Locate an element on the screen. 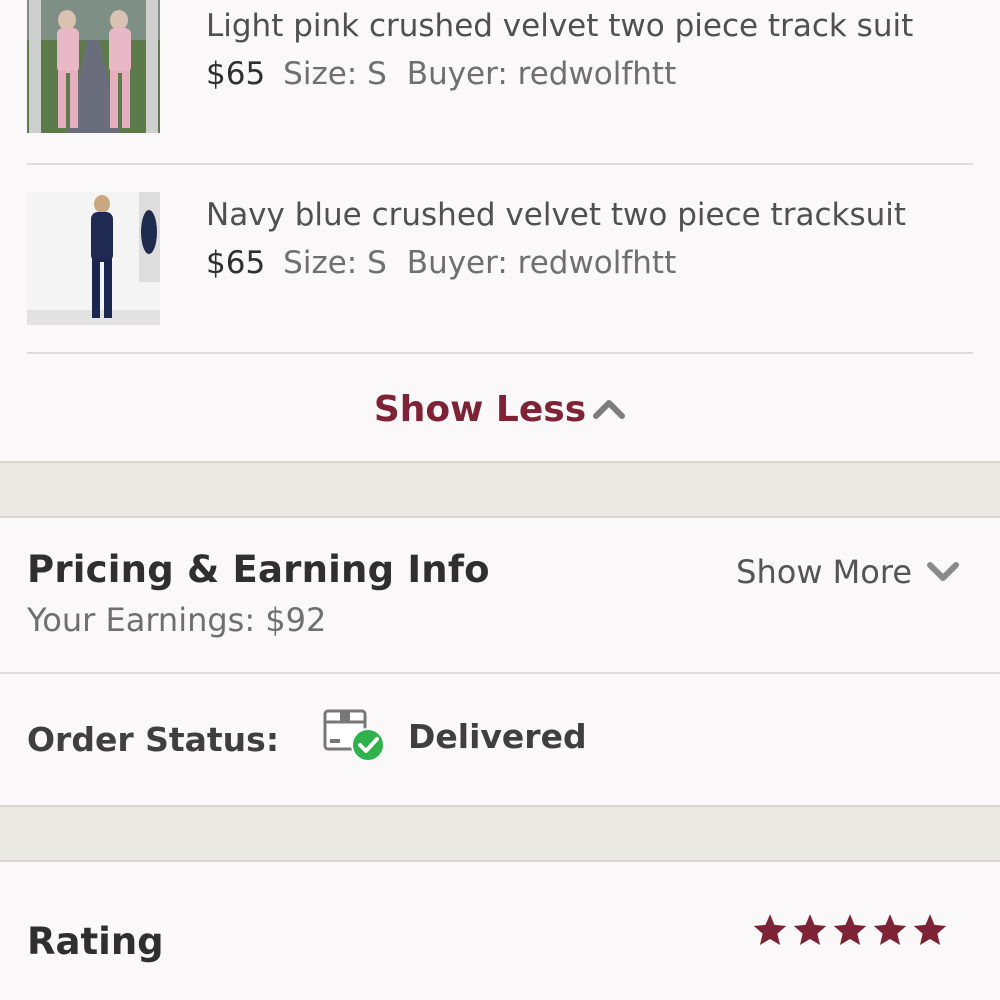 This screenshot has width=1000, height=1000. show-more-button: Show More is located at coordinates (848, 572).